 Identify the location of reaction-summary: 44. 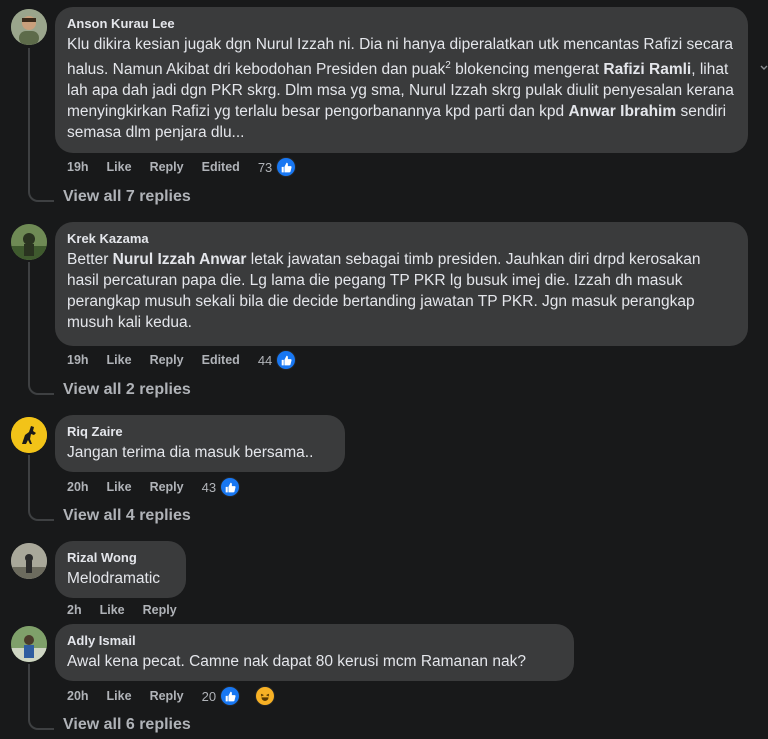
(286, 360).